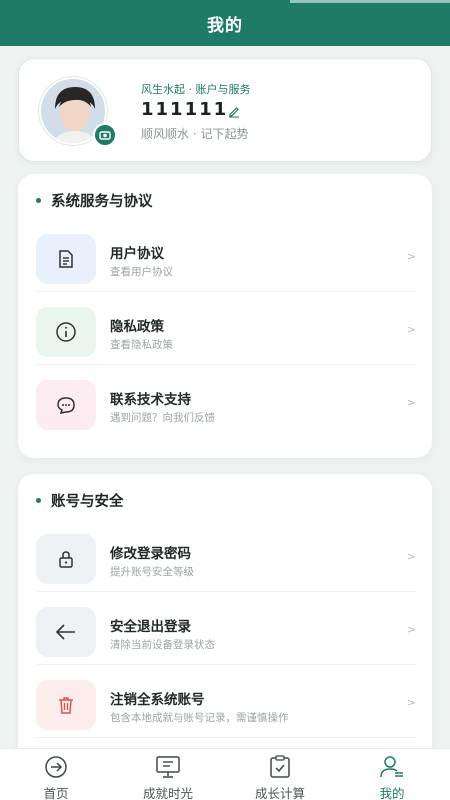 The width and height of the screenshot is (450, 800). What do you see at coordinates (66, 405) in the screenshot?
I see `chat-icon` at bounding box center [66, 405].